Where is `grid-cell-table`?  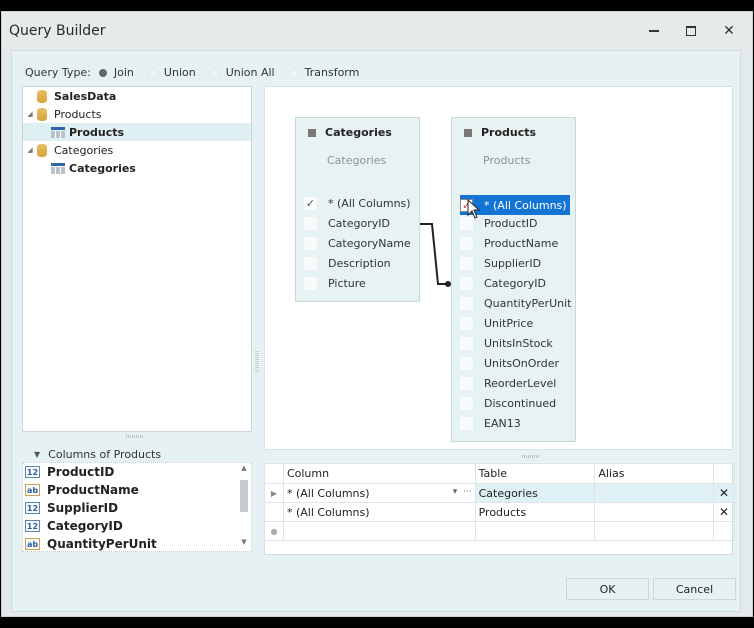
grid-cell-table is located at coordinates (535, 531).